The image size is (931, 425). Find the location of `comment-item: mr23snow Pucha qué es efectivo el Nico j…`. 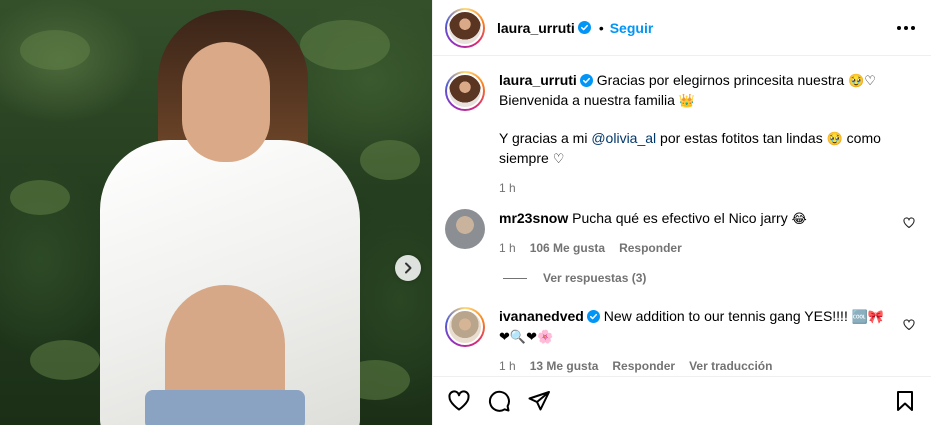

comment-item: mr23snow Pucha qué es efectivo el Nico j… is located at coordinates (680, 233).